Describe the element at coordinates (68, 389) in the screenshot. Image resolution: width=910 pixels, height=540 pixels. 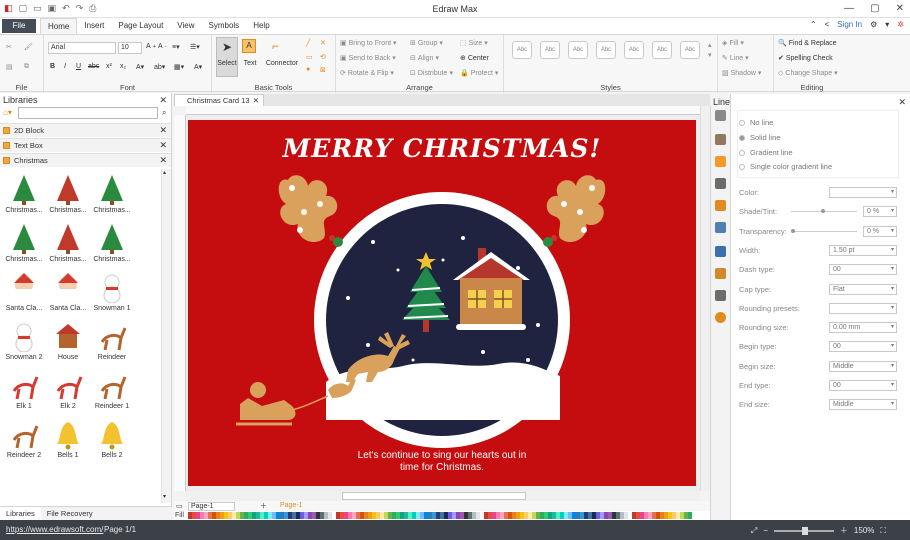
I see `library-item: Elk 2` at that location.